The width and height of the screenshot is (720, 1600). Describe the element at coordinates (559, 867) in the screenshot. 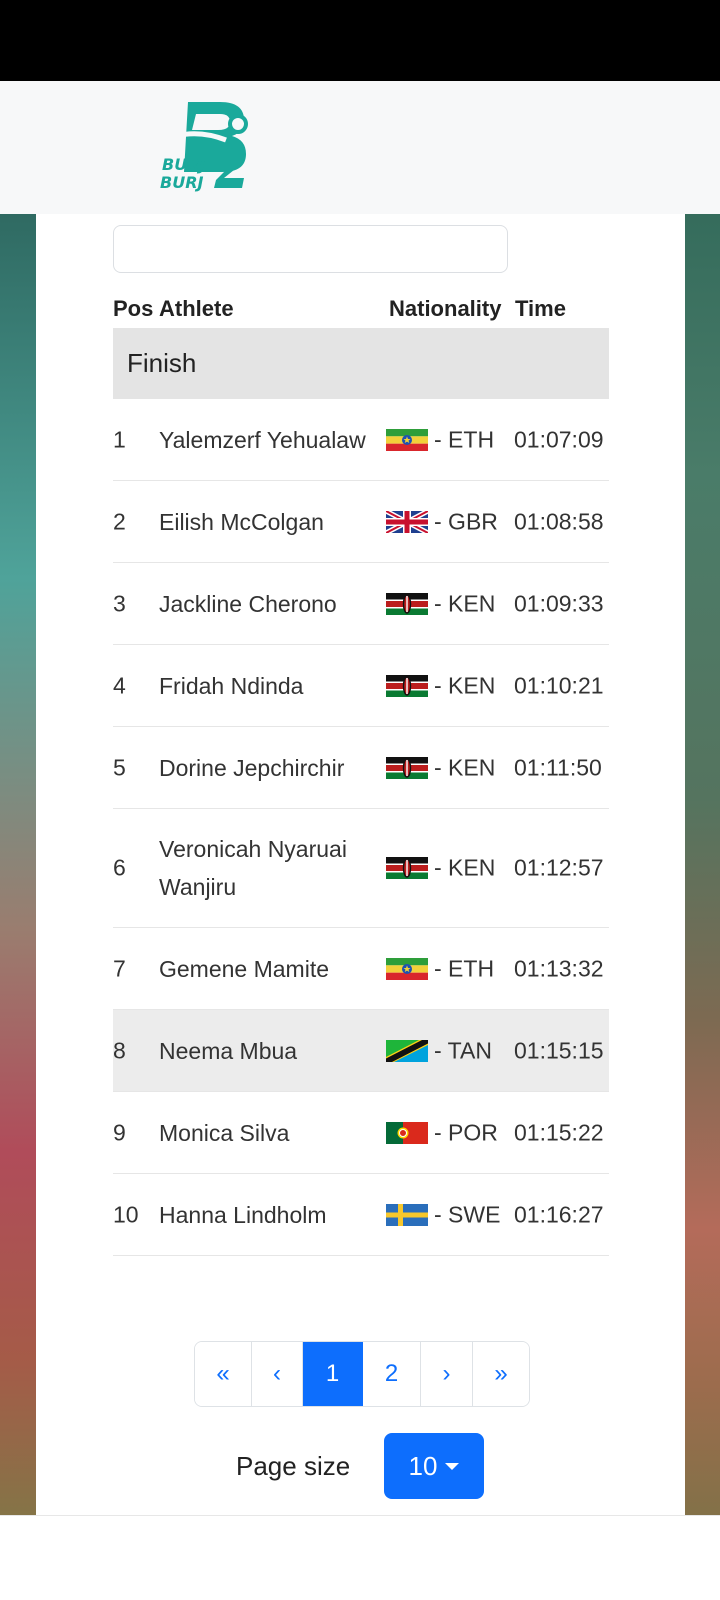

I see `row-time: 01:12:57` at that location.